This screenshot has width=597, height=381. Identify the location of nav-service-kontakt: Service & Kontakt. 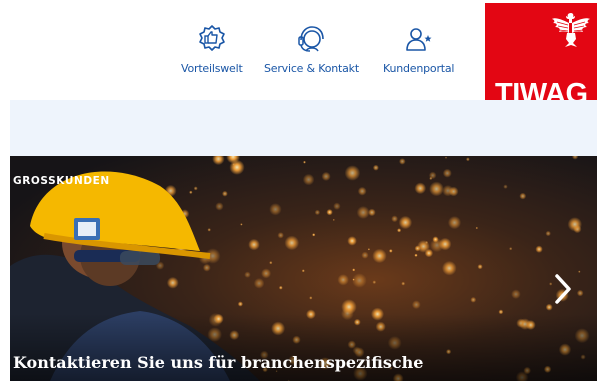
(311, 49).